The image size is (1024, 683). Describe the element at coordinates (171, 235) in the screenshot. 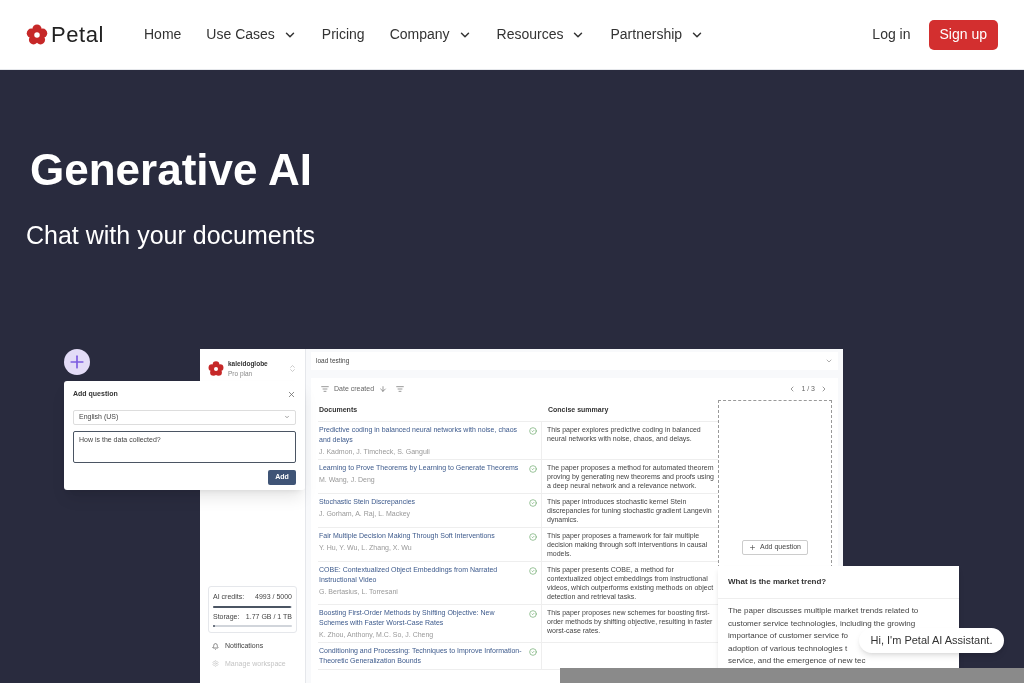

I see `hero-subtitle: Chat with your documents` at that location.